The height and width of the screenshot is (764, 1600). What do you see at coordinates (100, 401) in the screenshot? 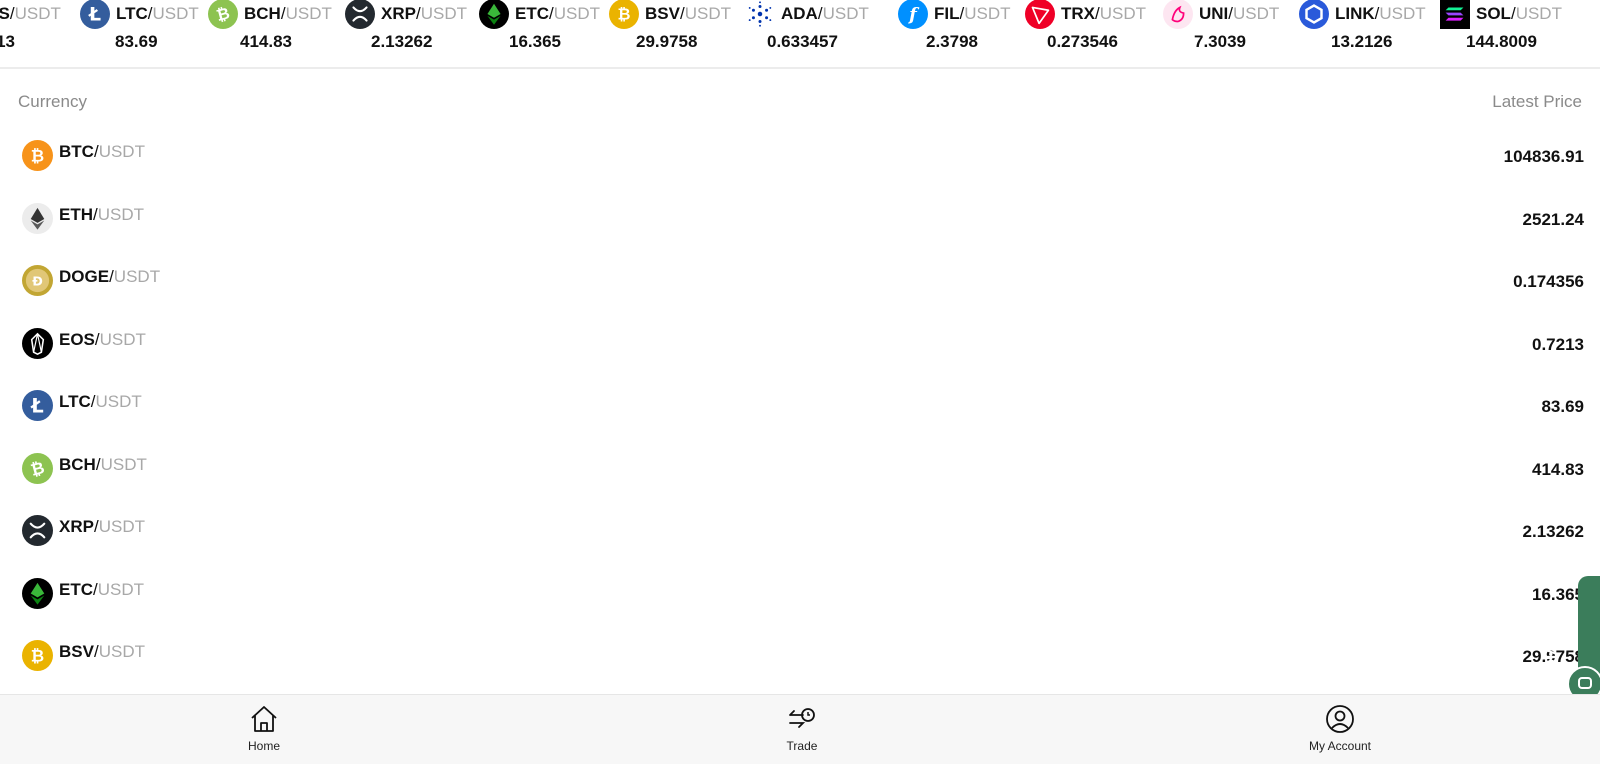
I see `row-pair: LTC/USDT` at bounding box center [100, 401].